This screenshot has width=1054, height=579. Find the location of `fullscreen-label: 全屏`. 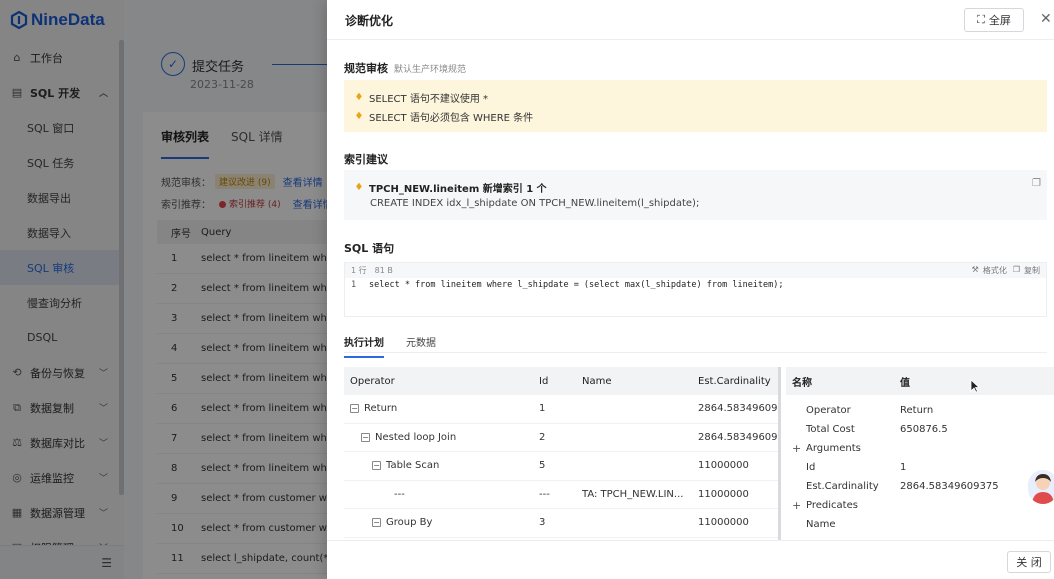

fullscreen-label: 全屏 is located at coordinates (999, 20).